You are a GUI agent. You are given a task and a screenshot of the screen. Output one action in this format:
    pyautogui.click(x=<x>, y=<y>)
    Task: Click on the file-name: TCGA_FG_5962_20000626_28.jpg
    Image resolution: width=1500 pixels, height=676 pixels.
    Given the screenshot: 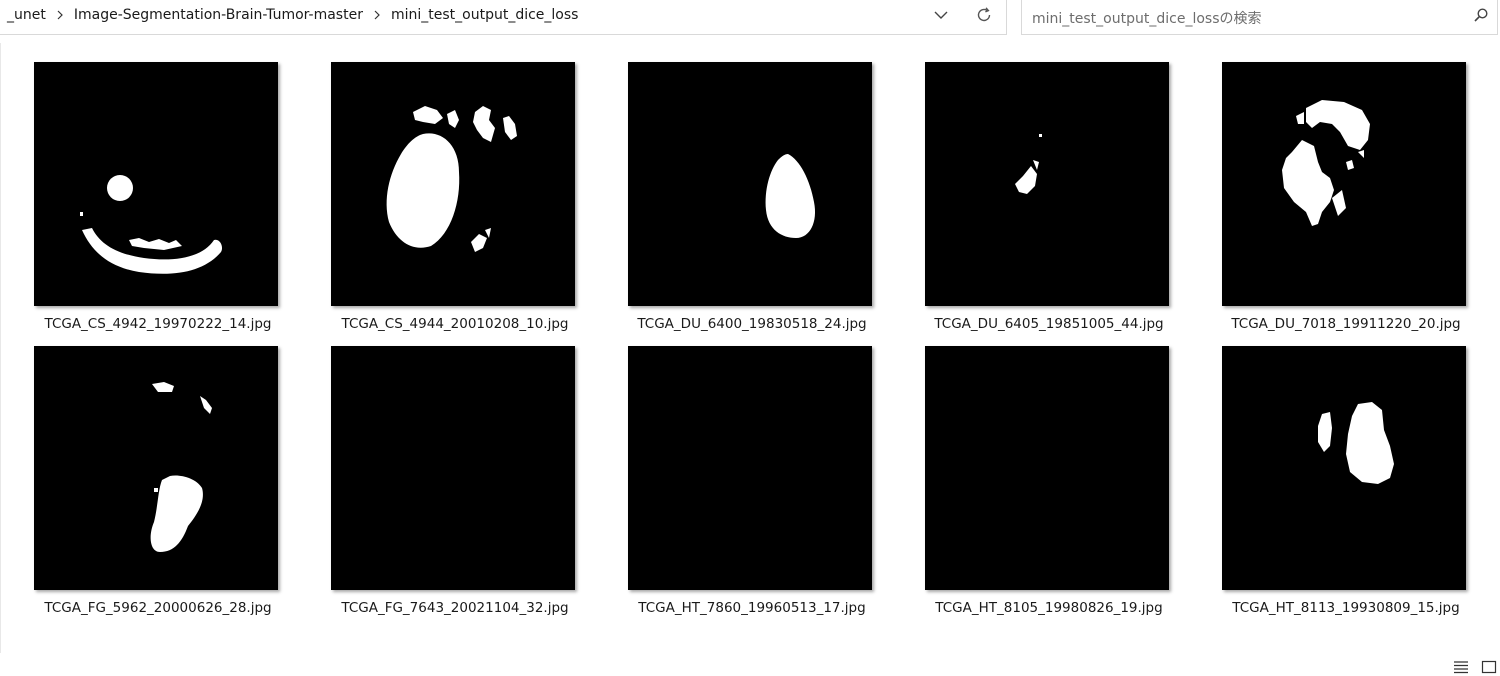 What is the action you would take?
    pyautogui.click(x=158, y=608)
    